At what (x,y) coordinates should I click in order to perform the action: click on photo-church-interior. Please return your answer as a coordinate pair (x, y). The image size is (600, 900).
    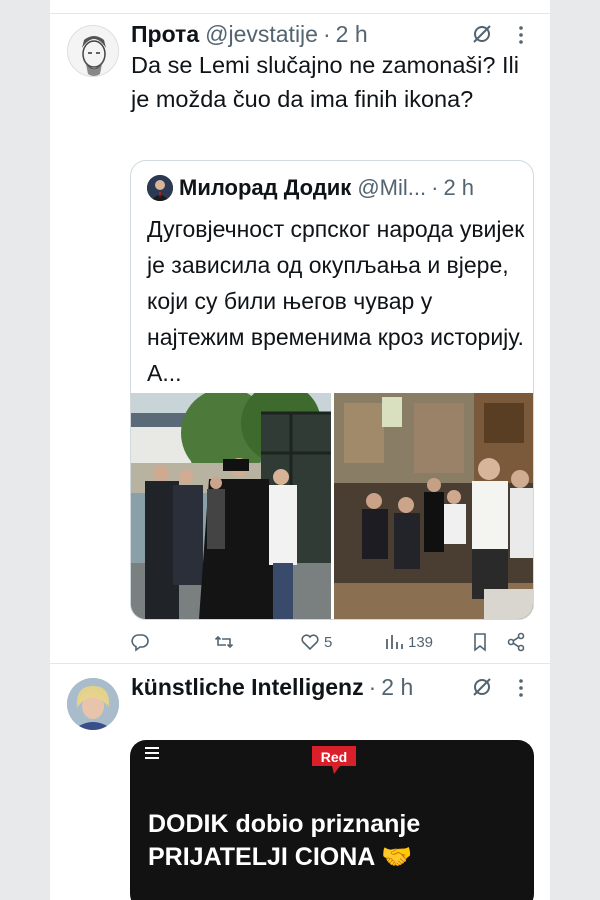
    Looking at the image, I should click on (433, 506).